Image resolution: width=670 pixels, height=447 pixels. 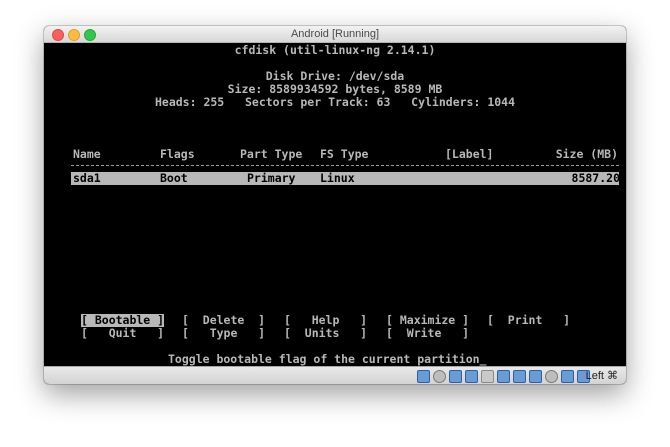 I want to click on print-menu-item: [ Print ], so click(x=528, y=320).